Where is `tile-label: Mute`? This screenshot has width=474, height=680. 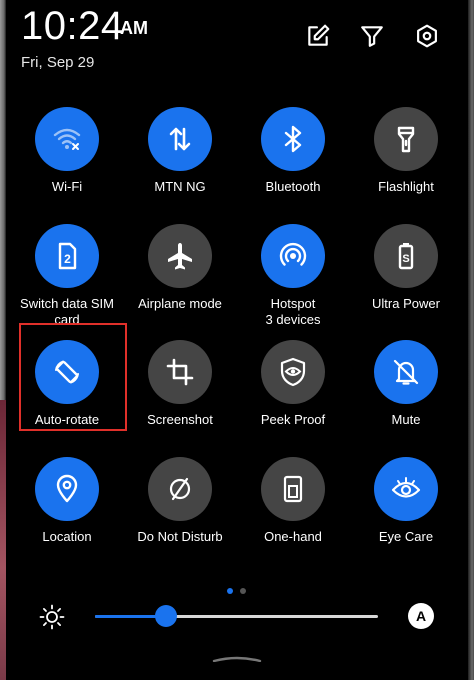
tile-label: Mute is located at coordinates (406, 419).